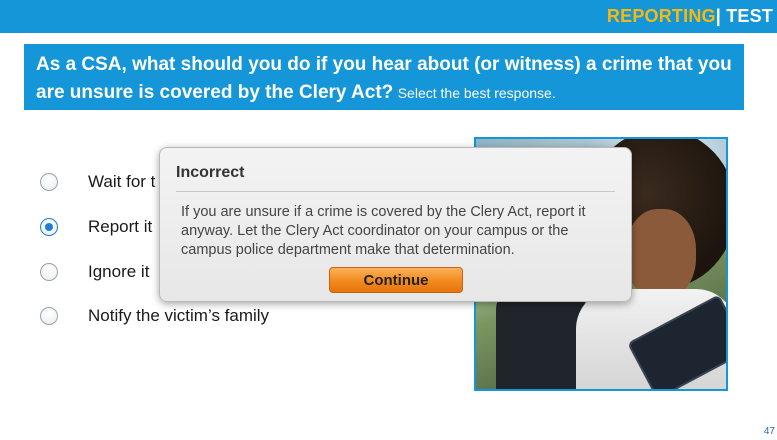  I want to click on radio-button-selected, so click(49, 227).